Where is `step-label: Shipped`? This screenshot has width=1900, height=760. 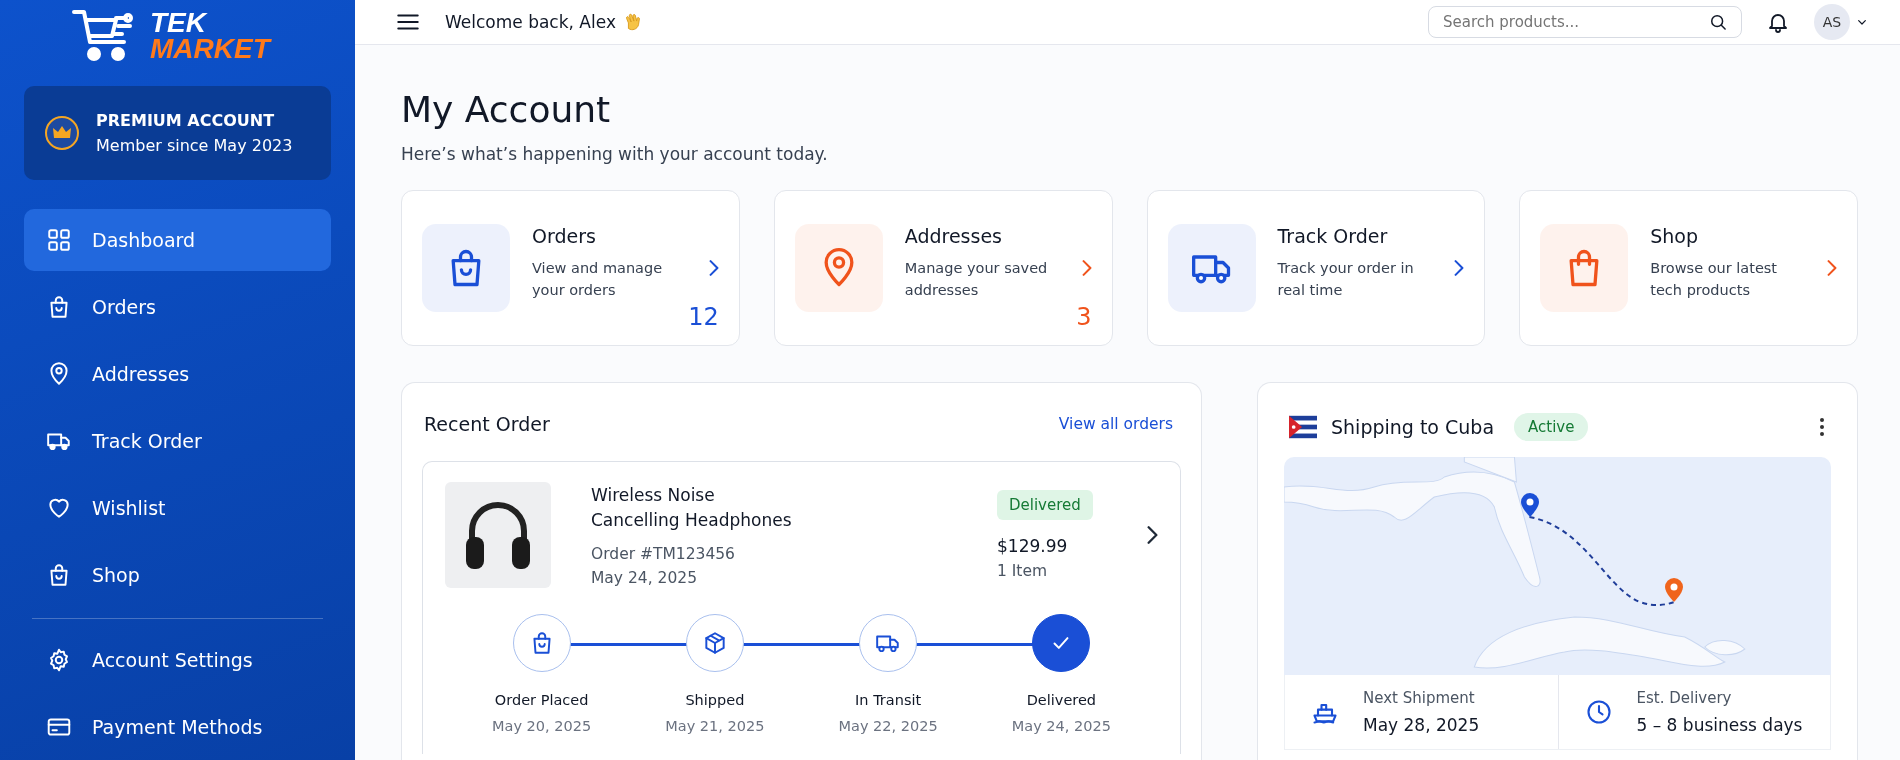
step-label: Shipped is located at coordinates (715, 700).